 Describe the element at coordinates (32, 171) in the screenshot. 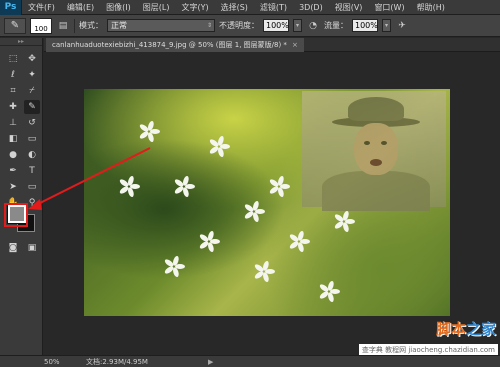

I see `type-tool-icon: T` at that location.